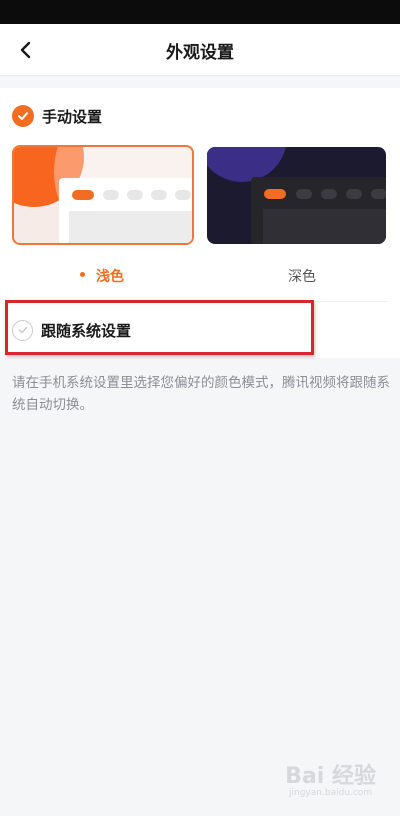  I want to click on unchecked-circle-icon, so click(22, 330).